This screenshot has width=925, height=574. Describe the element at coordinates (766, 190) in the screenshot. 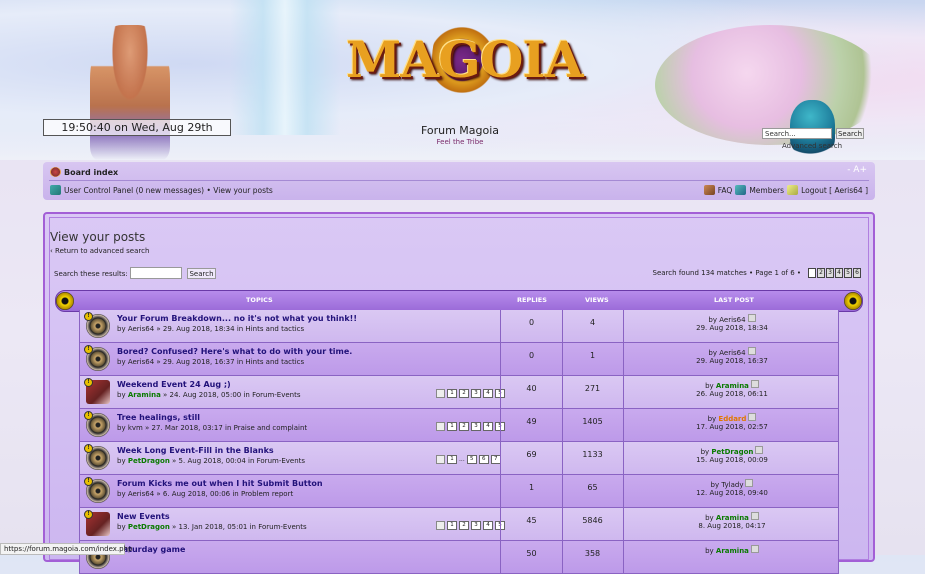

I see `members-link: Members` at that location.